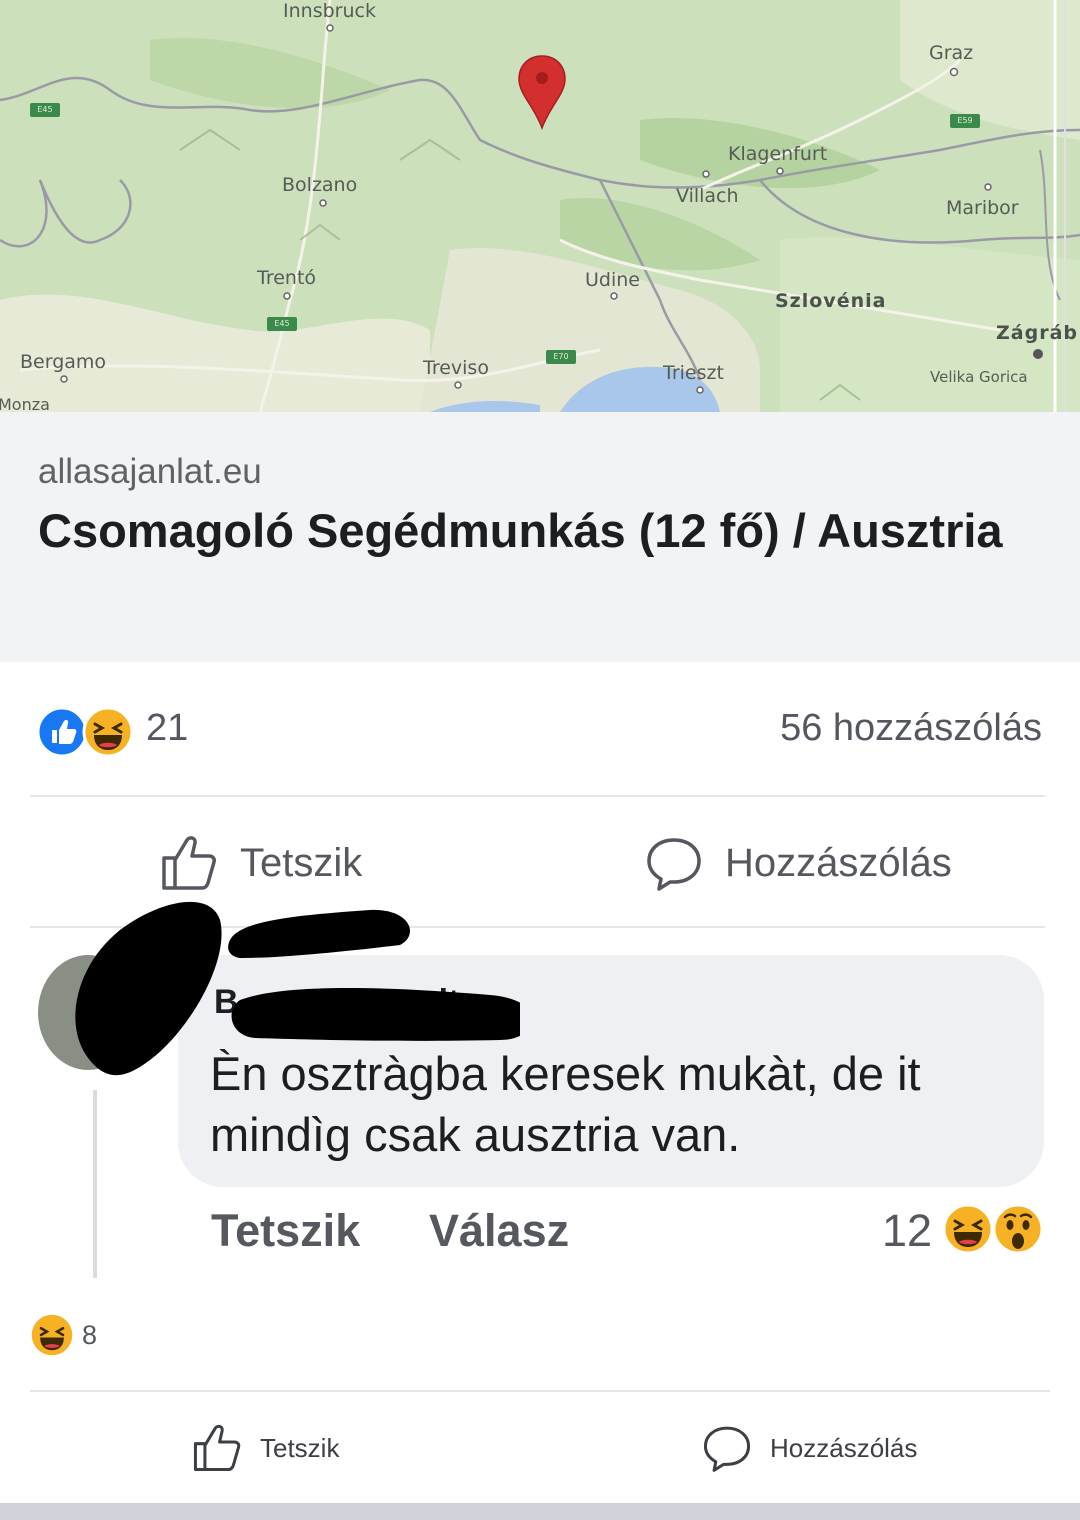  What do you see at coordinates (62, 732) in the screenshot?
I see `like-icon` at bounding box center [62, 732].